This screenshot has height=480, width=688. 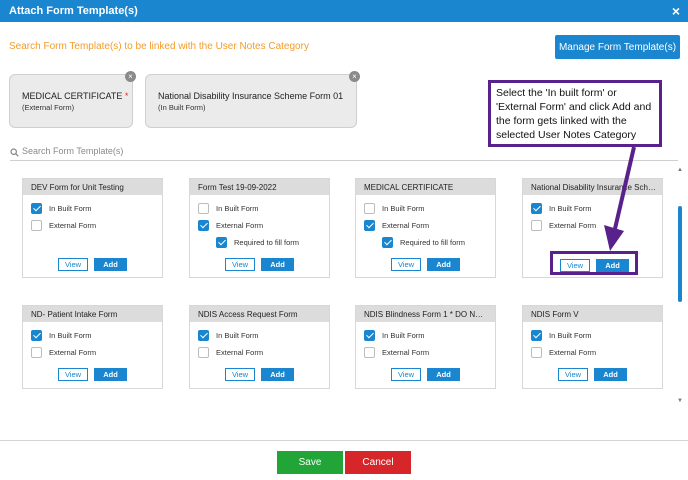 I want to click on save-button: Save, so click(x=310, y=462).